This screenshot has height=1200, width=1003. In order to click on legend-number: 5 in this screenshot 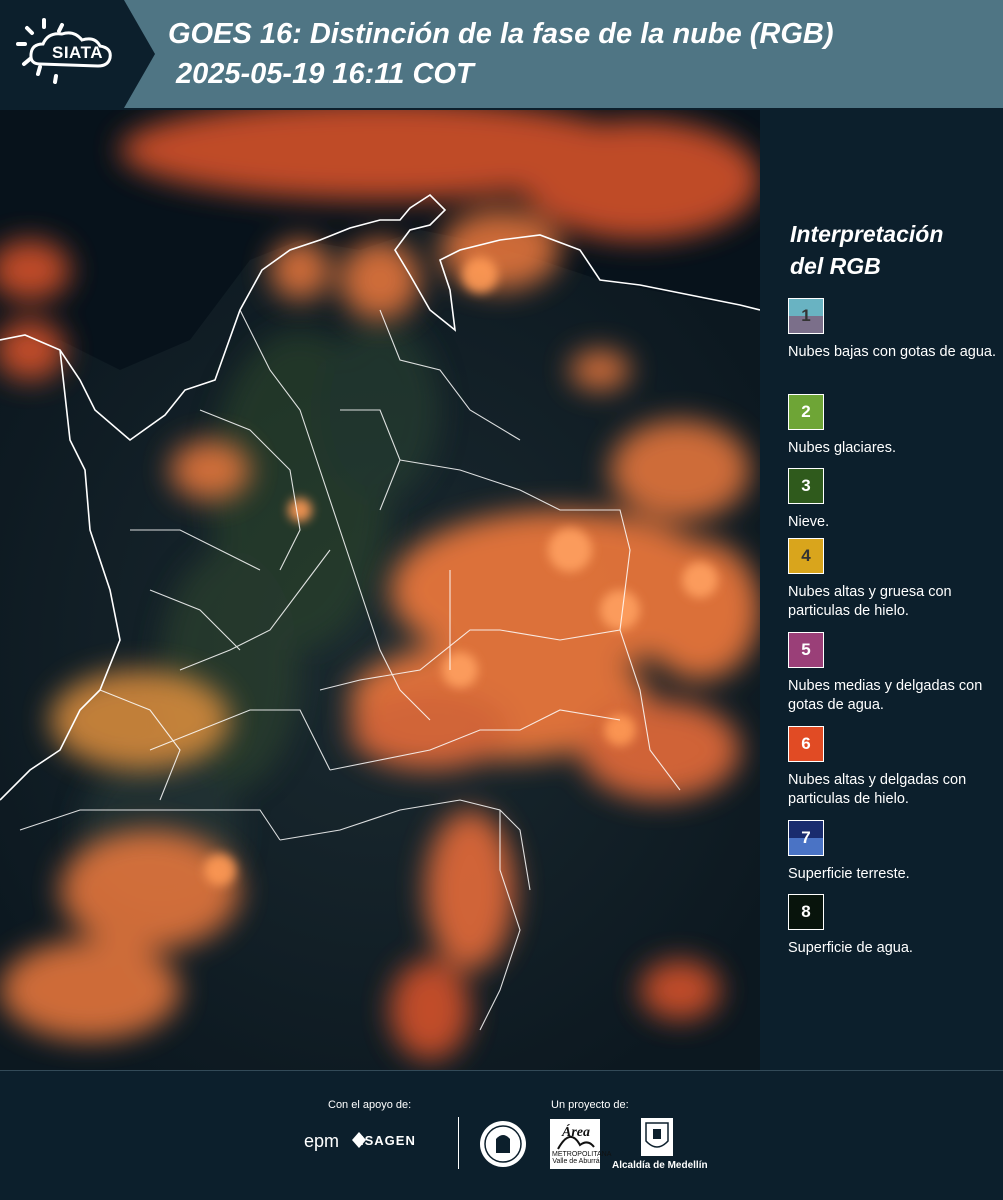, I will do `click(806, 649)`.